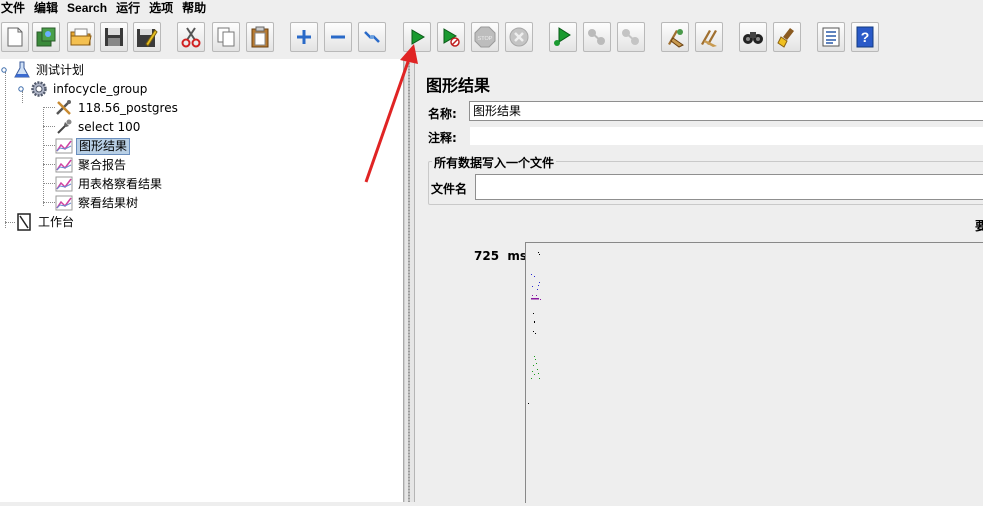 The image size is (983, 506). What do you see at coordinates (675, 37) in the screenshot?
I see `clear-icon` at bounding box center [675, 37].